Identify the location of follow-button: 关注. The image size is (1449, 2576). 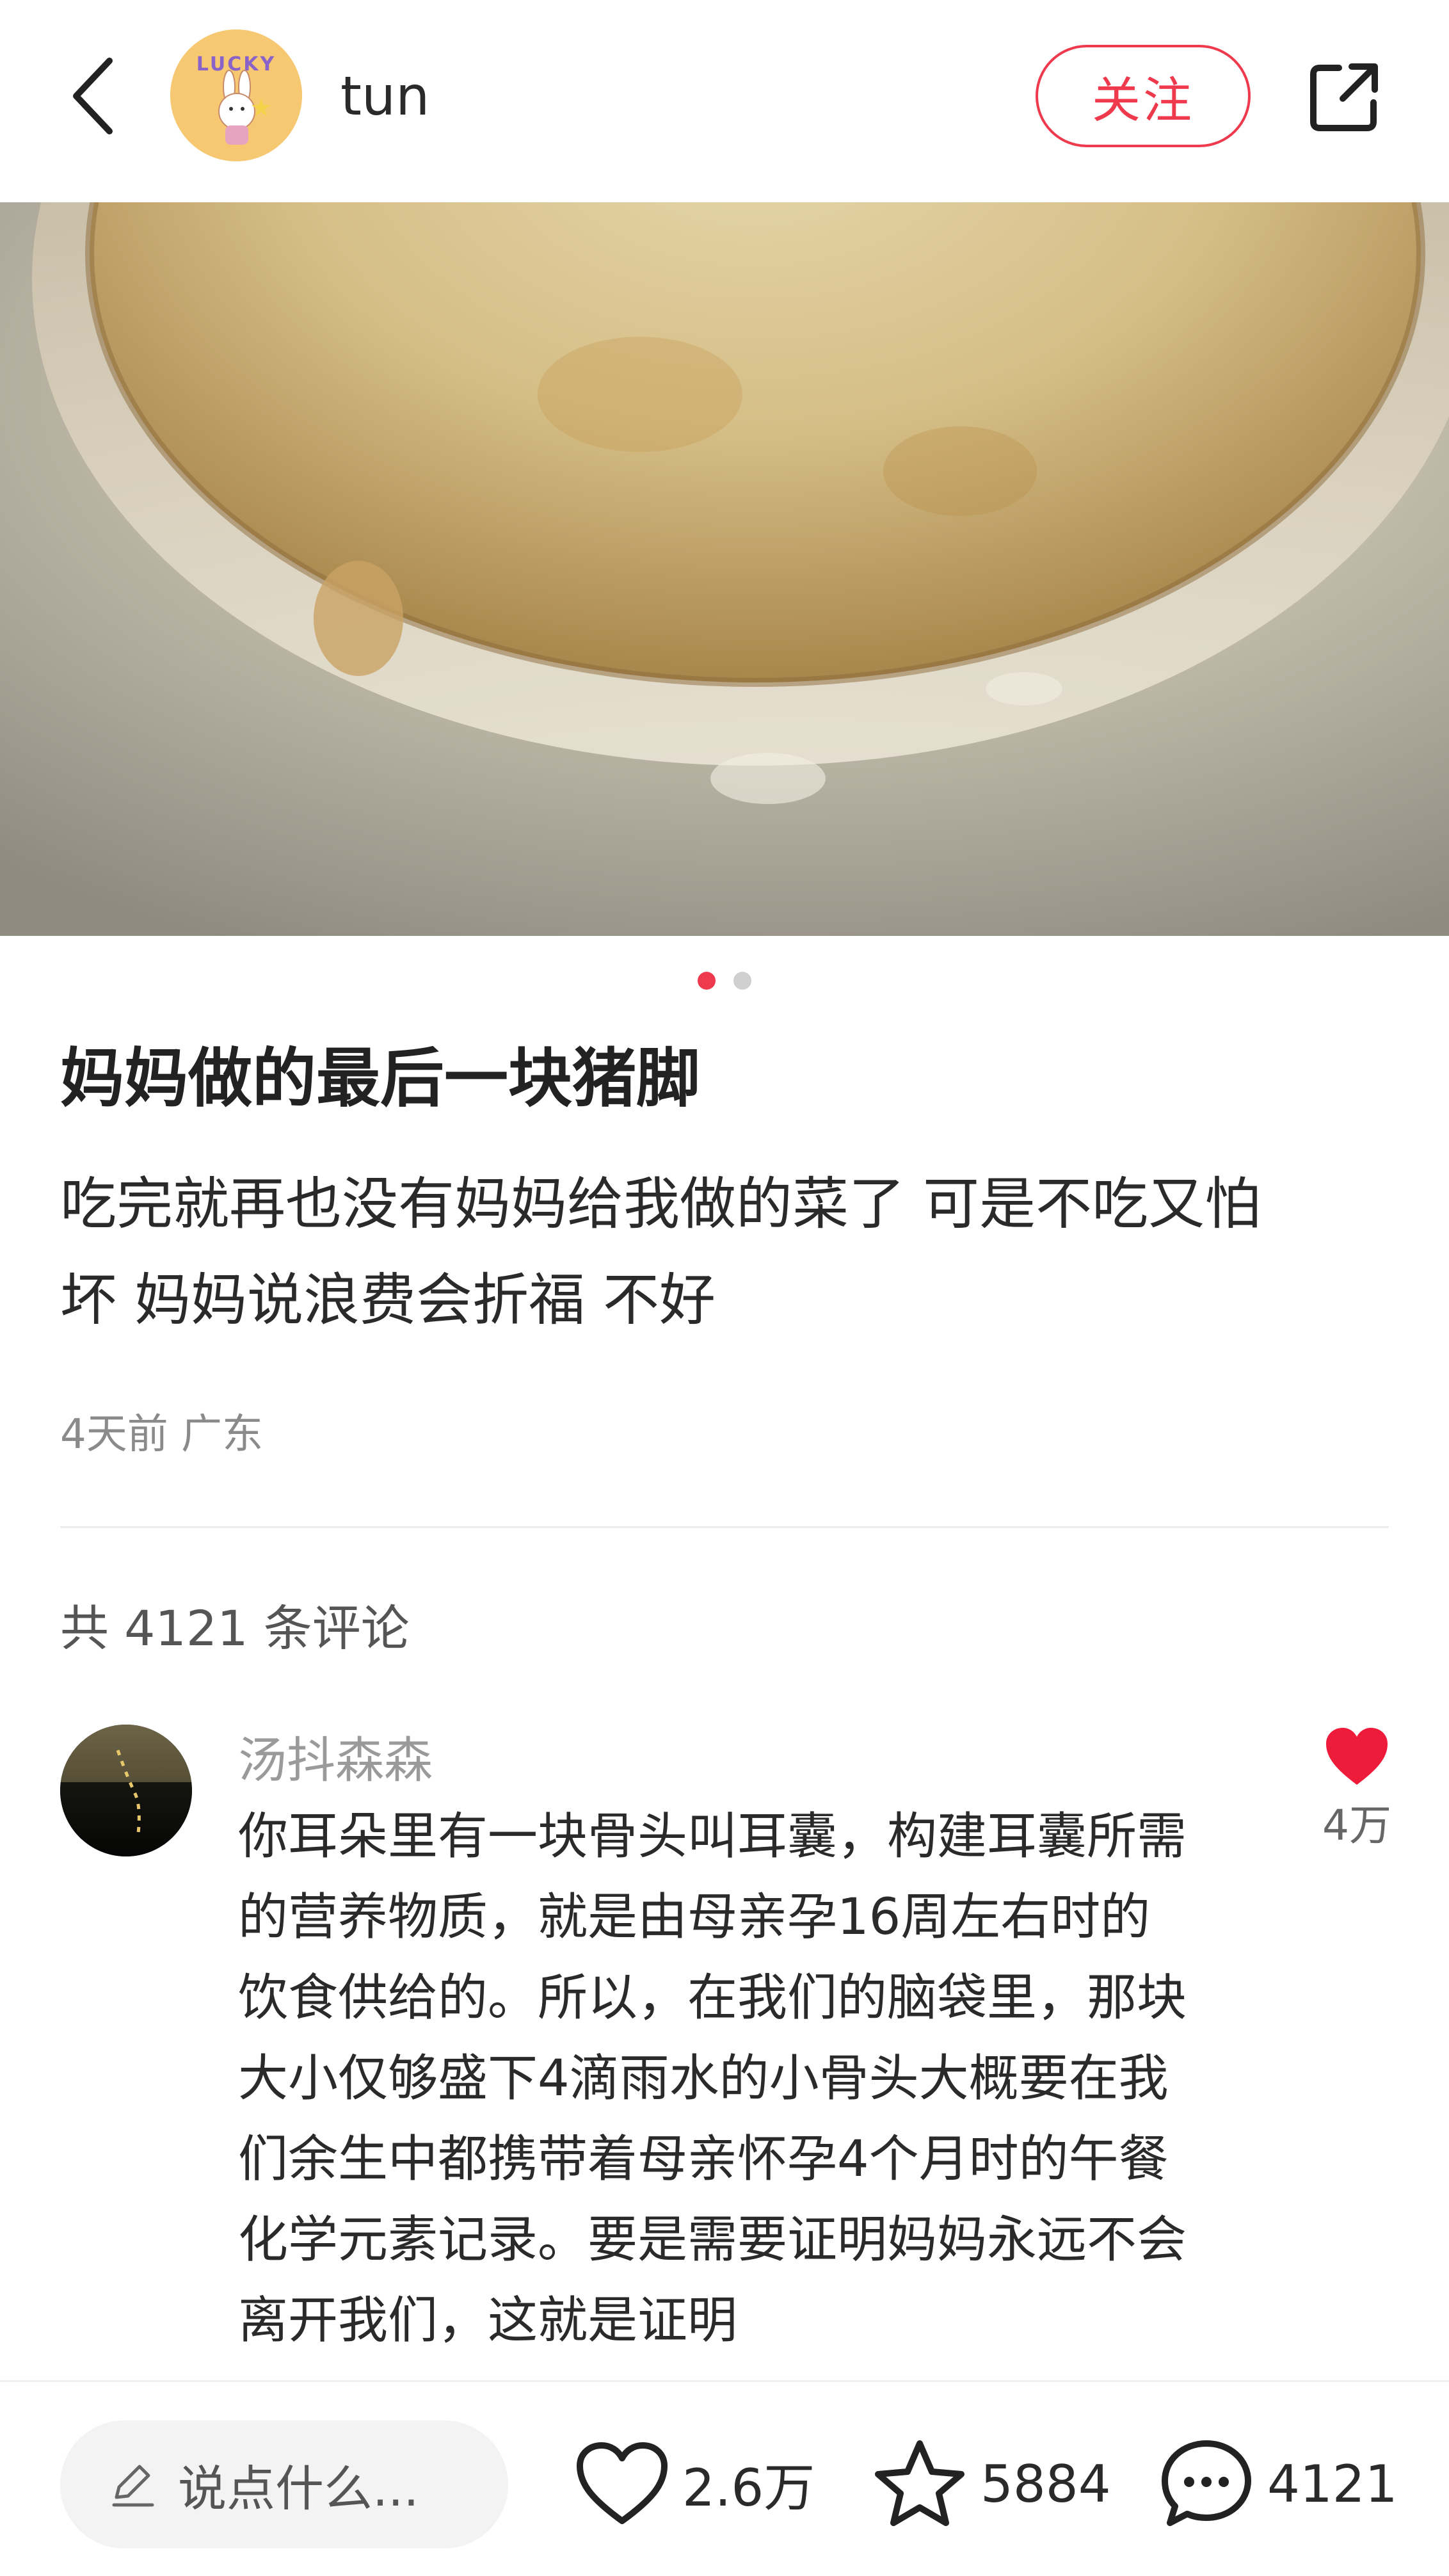
(1143, 96).